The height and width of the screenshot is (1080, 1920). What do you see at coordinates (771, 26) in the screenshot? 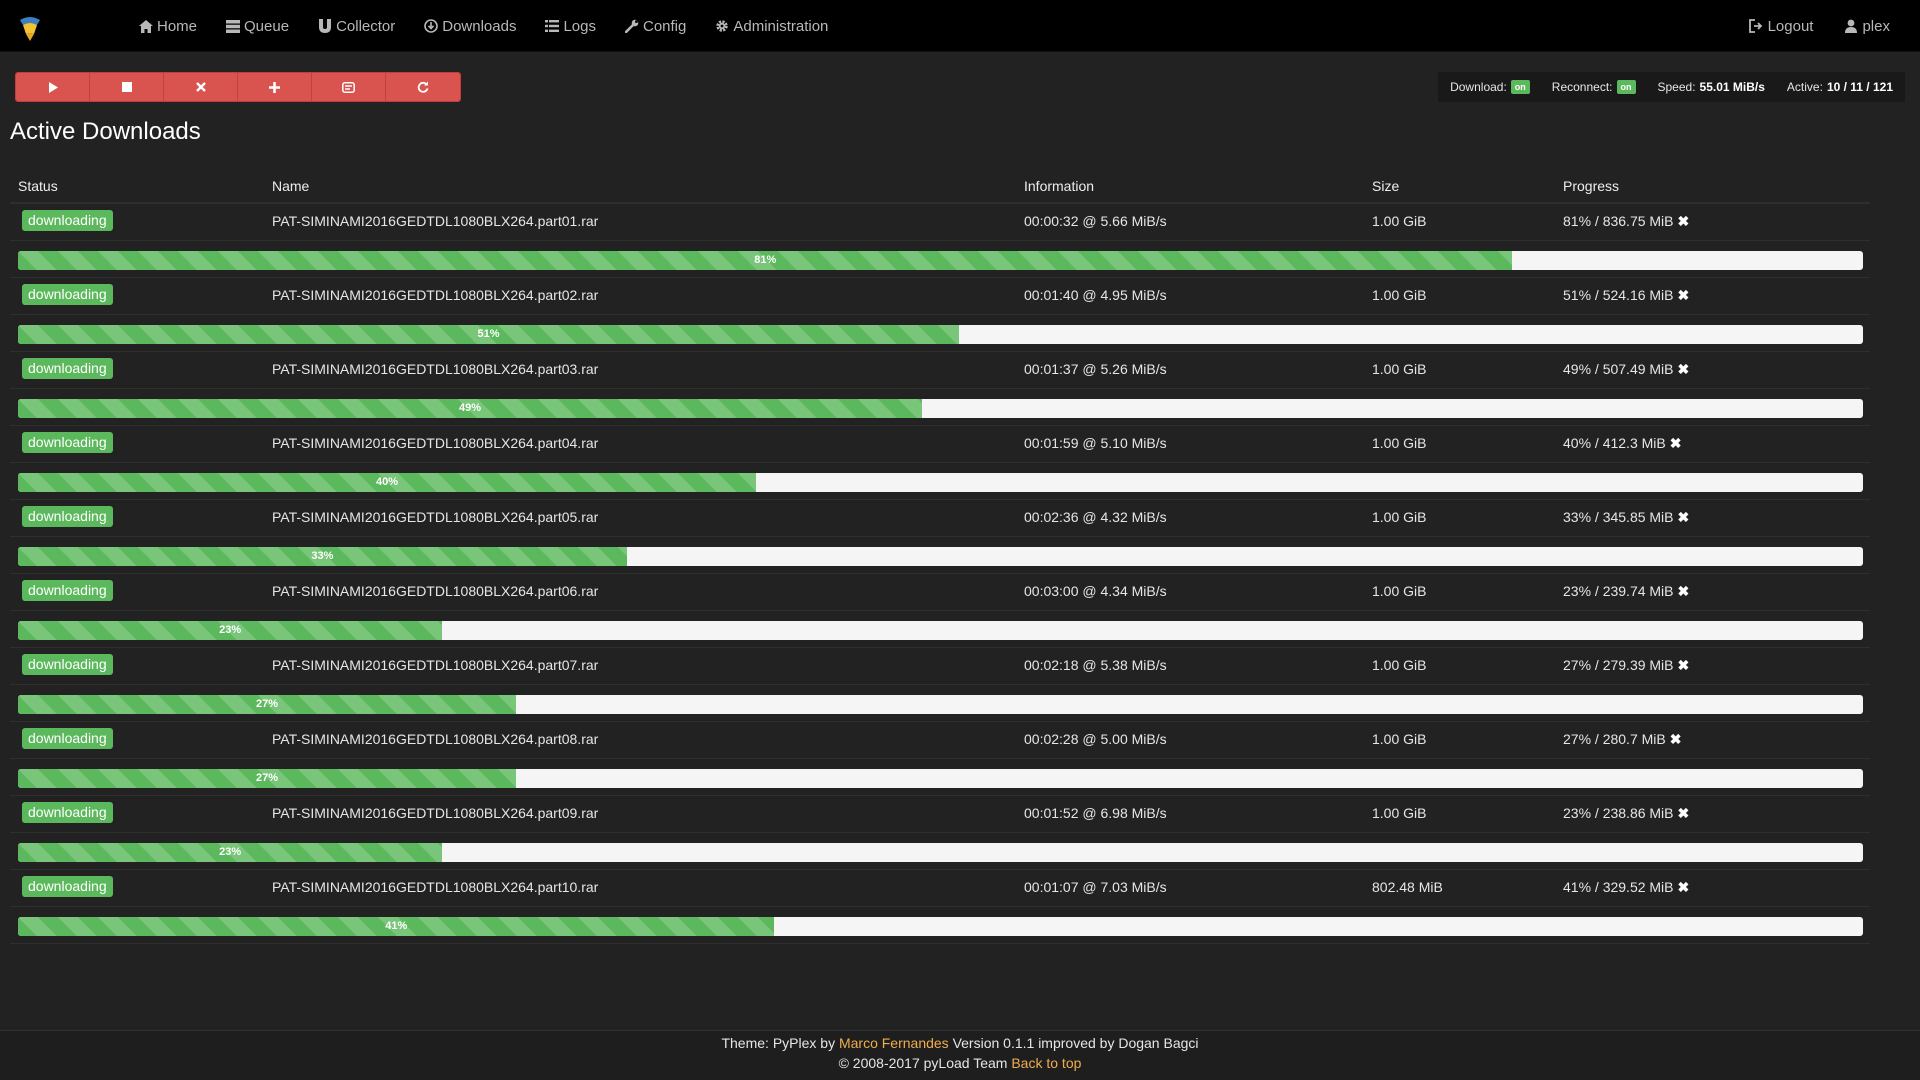
I see `nav-administration: Administration` at bounding box center [771, 26].